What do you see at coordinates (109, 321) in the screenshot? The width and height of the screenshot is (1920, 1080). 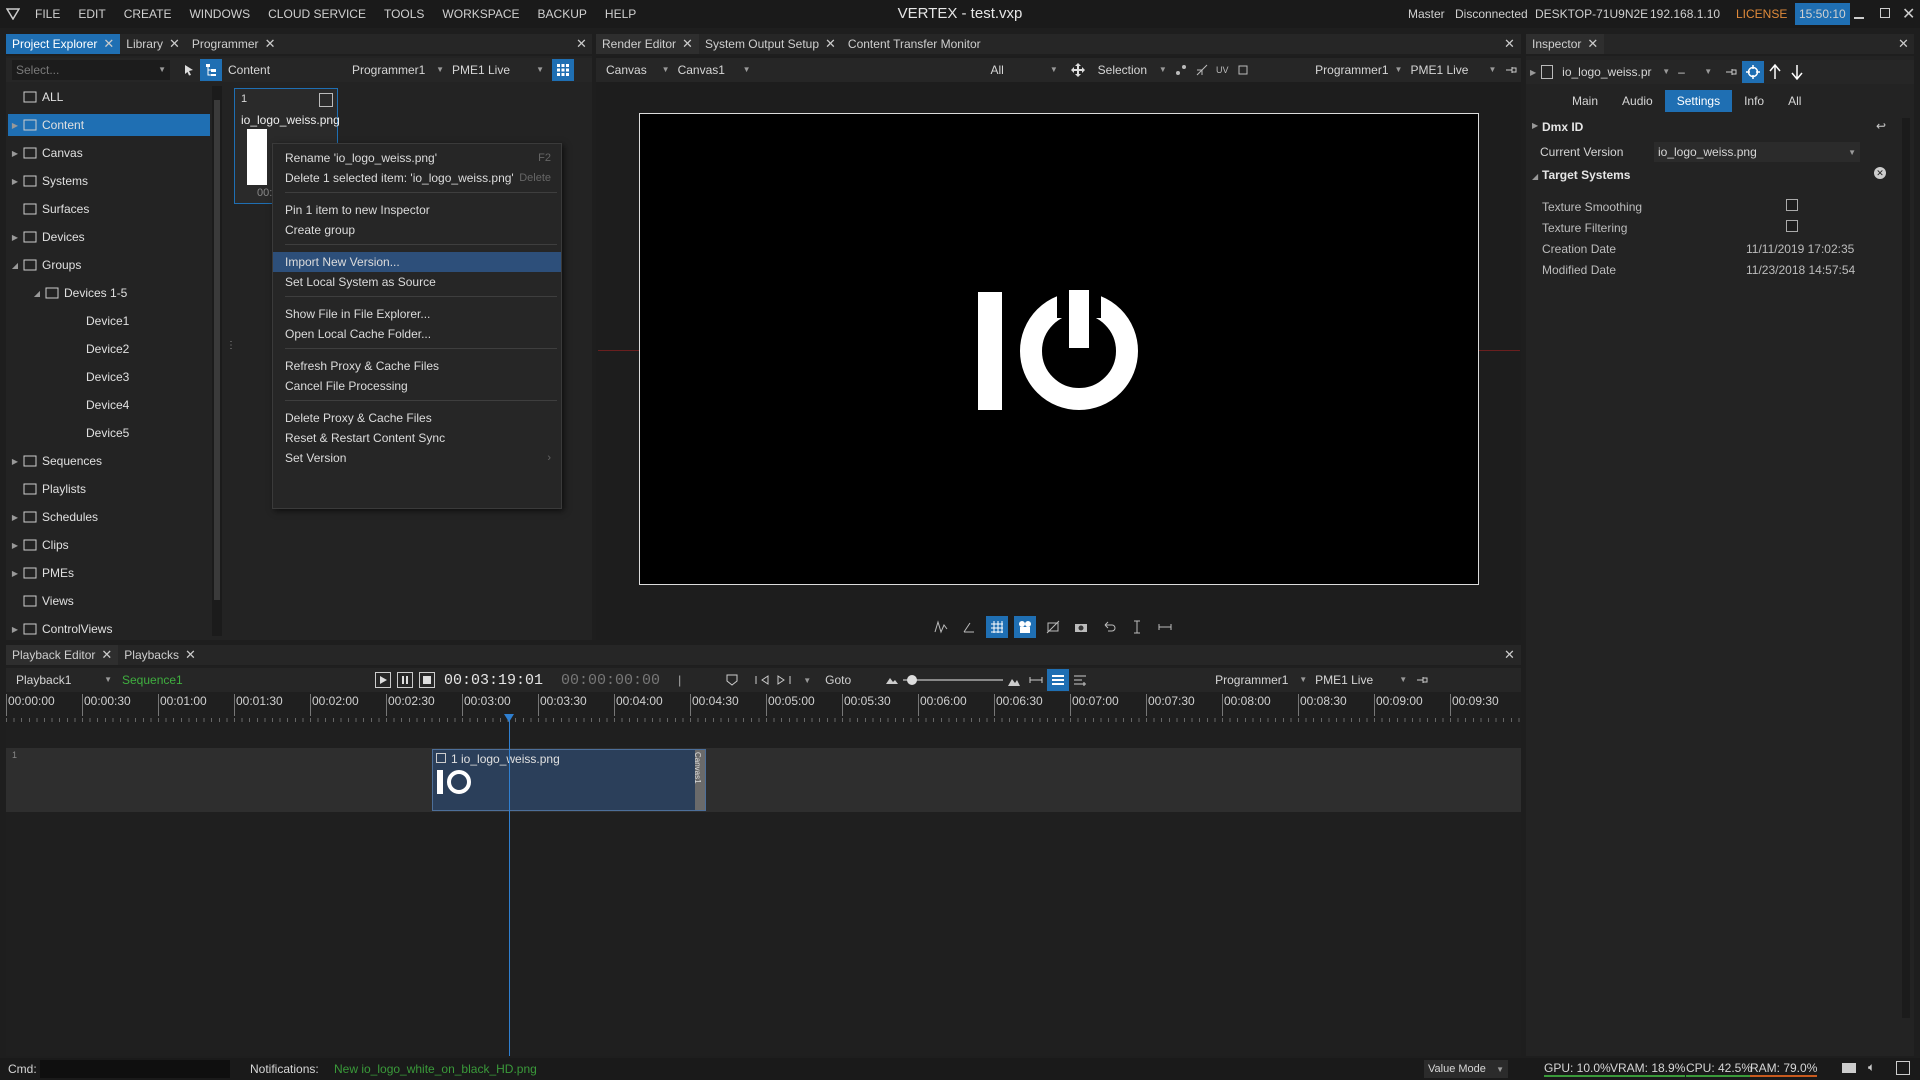 I see `tree-item: Device1` at bounding box center [109, 321].